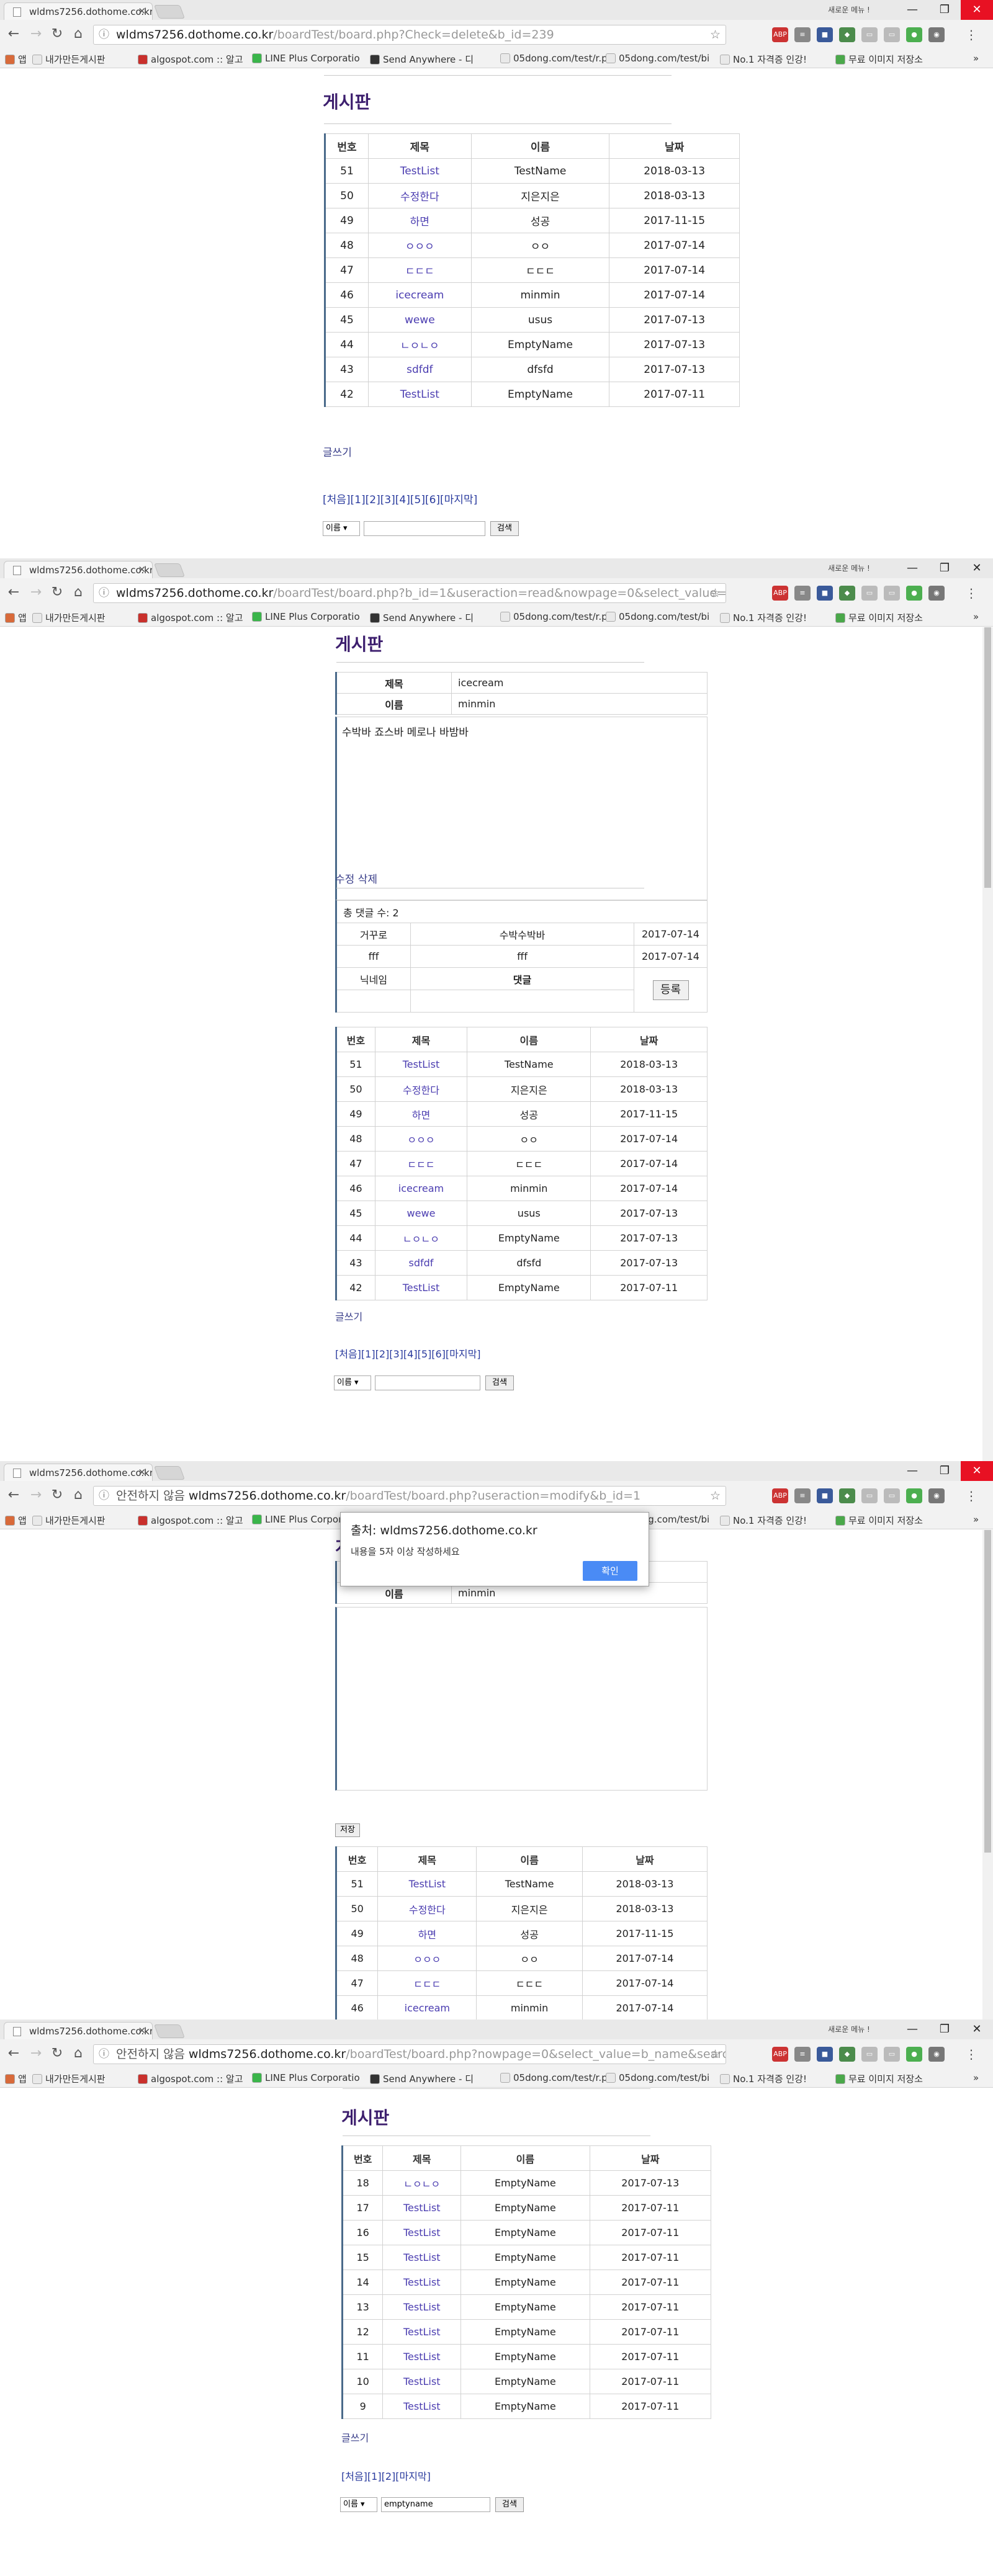 Image resolution: width=993 pixels, height=2576 pixels. I want to click on cell-title: sdfdf, so click(419, 369).